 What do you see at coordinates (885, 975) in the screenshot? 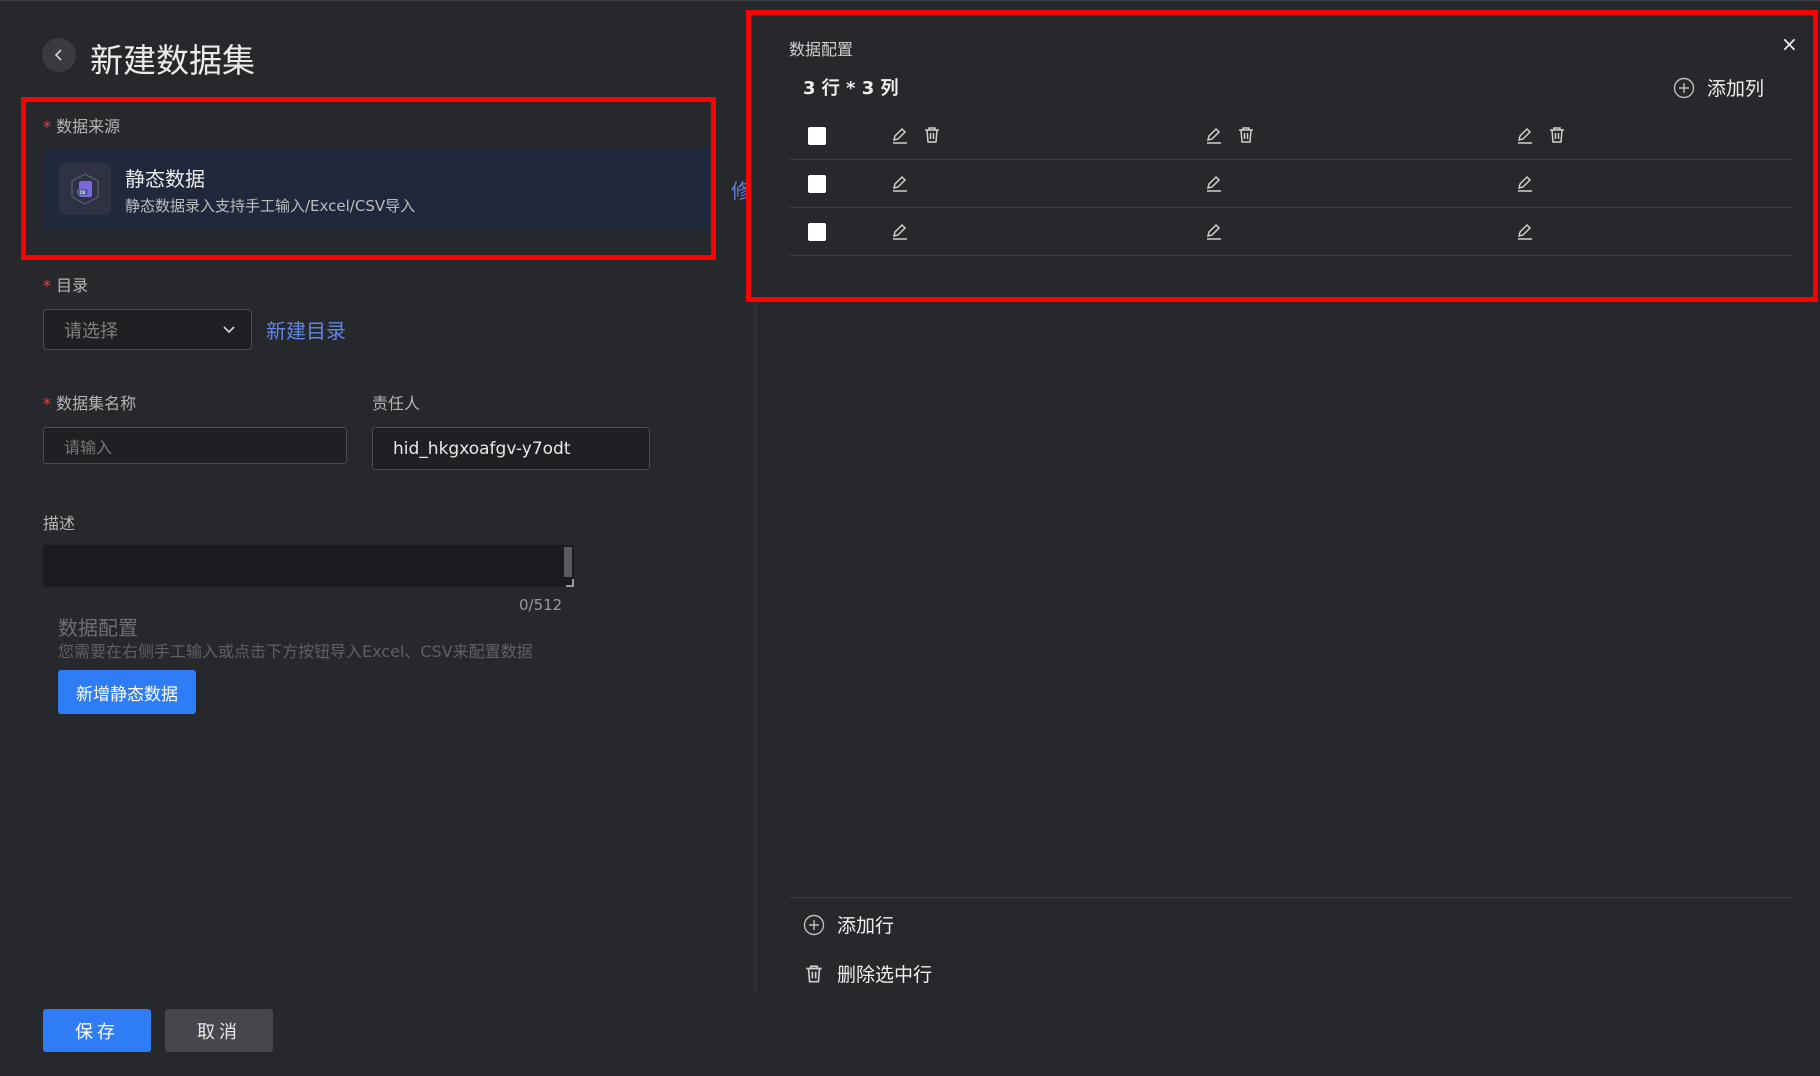
I see `delete-selected-label: 删除选中行` at bounding box center [885, 975].